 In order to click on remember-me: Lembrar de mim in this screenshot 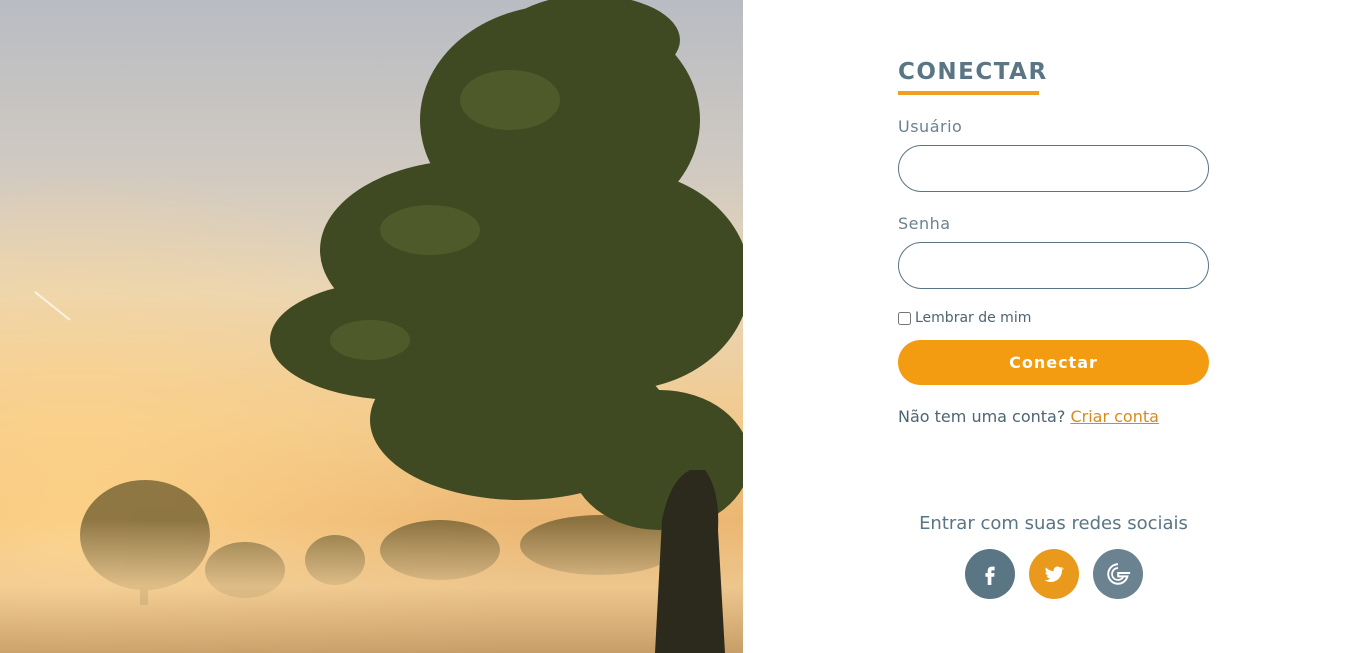, I will do `click(964, 318)`.